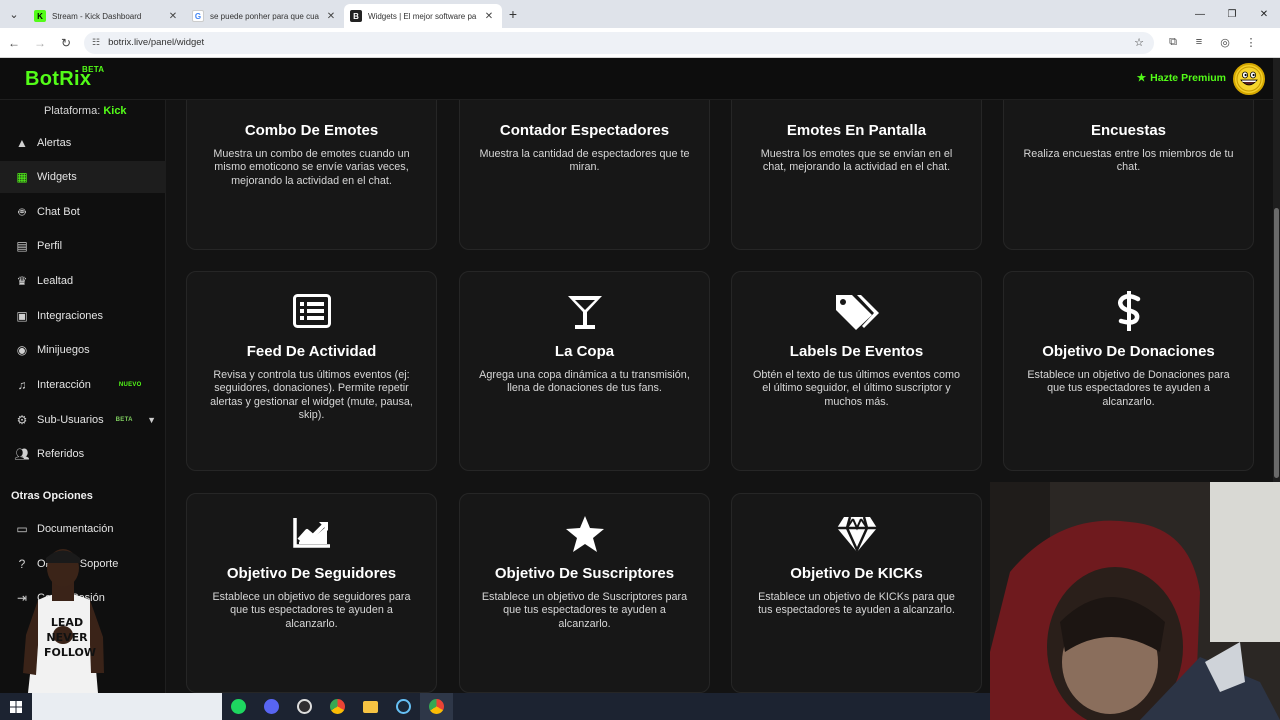 The height and width of the screenshot is (720, 1280). I want to click on browser-tab-botrix: B Widgets | El mejor software pa ✕, so click(423, 16).